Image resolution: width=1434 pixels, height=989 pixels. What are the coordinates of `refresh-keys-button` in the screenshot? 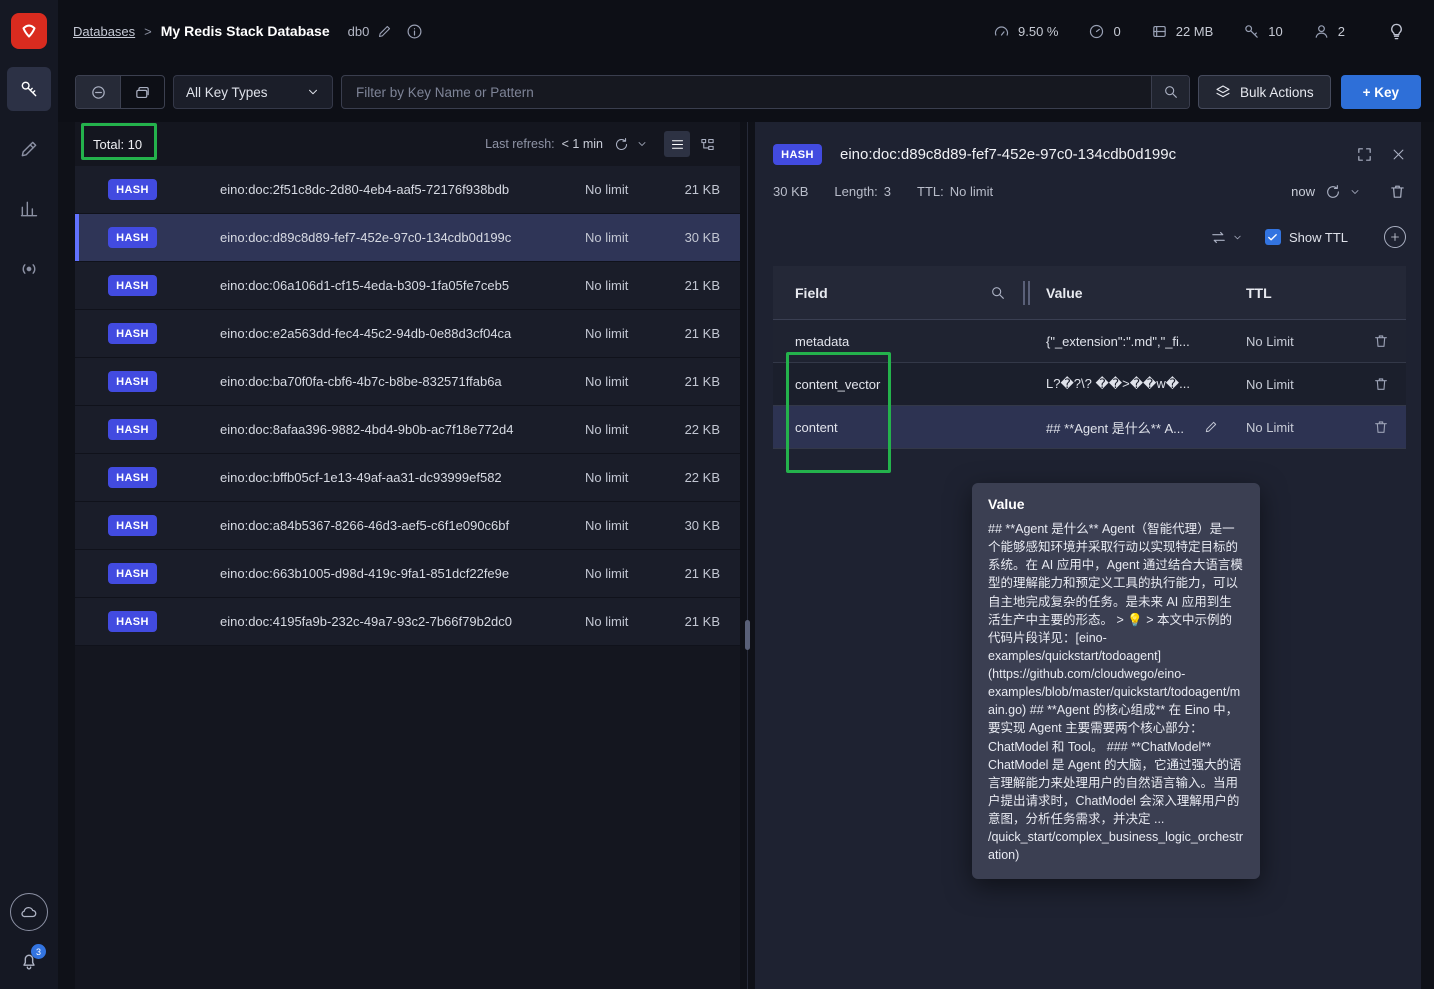 It's located at (621, 144).